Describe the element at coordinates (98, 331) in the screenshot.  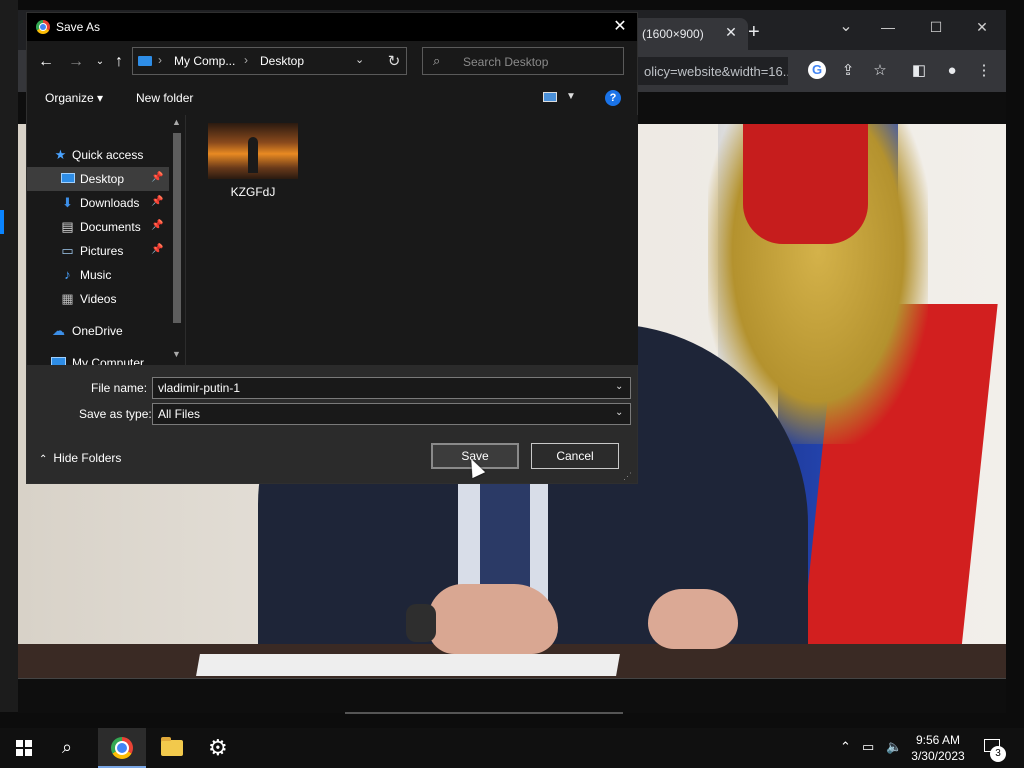
I see `nav-item-onedrive: ☁ OneDrive` at that location.